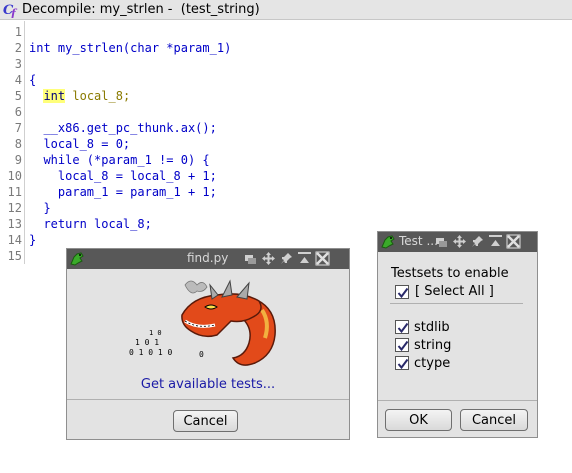 This screenshot has height=473, width=572. What do you see at coordinates (18, 64) in the screenshot?
I see `line-number: 3` at bounding box center [18, 64].